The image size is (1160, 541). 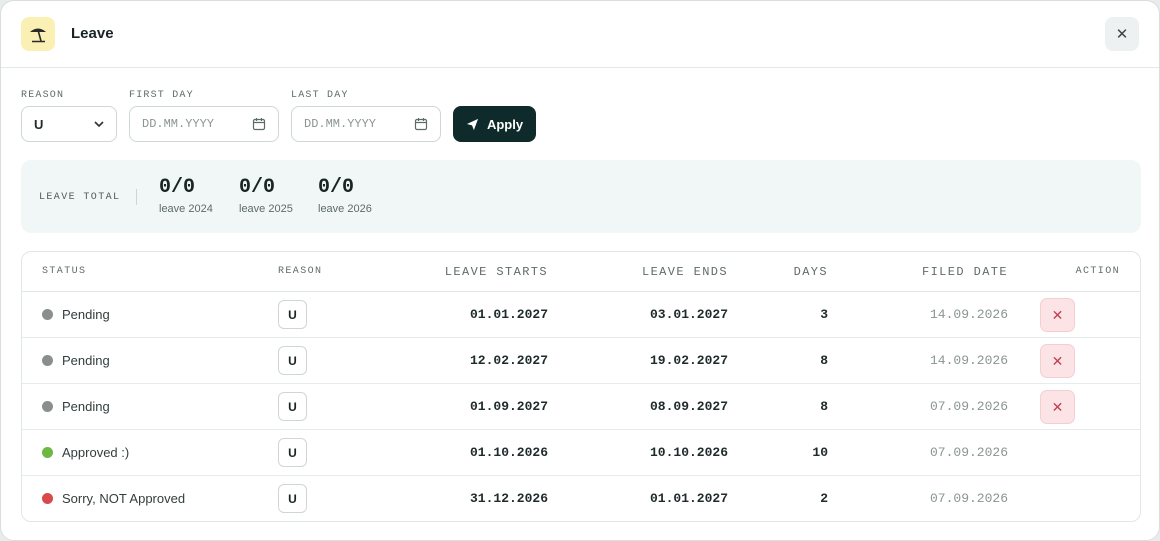 What do you see at coordinates (124, 498) in the screenshot?
I see `status-text: Sorry, NOT Approved` at bounding box center [124, 498].